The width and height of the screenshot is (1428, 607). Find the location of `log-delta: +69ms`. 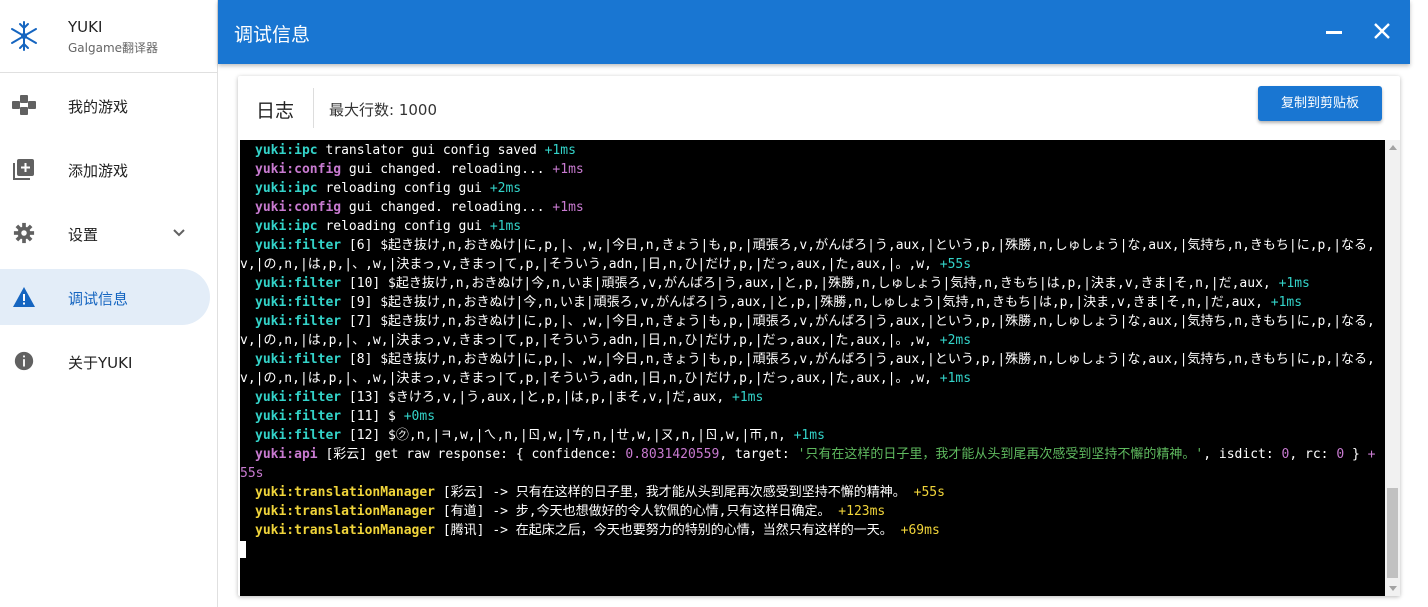

log-delta: +69ms is located at coordinates (920, 530).